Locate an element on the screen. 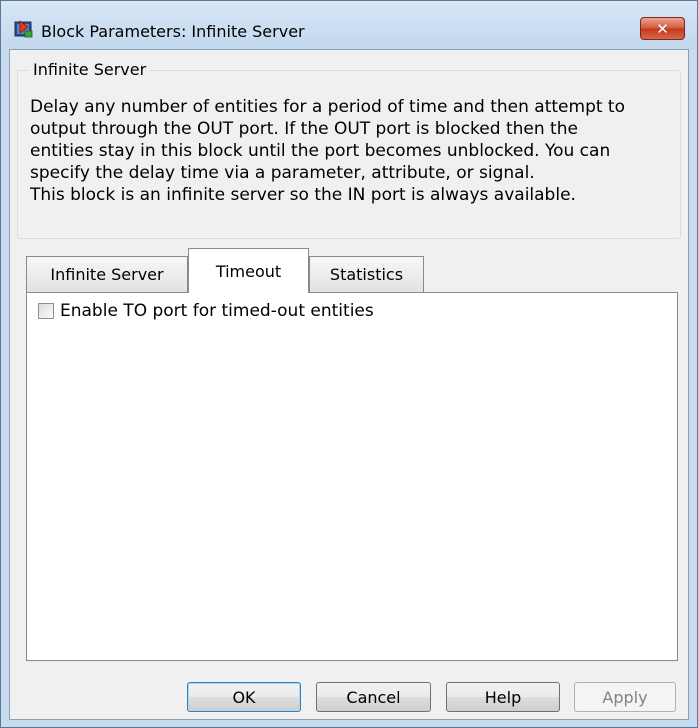 The height and width of the screenshot is (728, 698). ok-button-label: OK is located at coordinates (244, 697).